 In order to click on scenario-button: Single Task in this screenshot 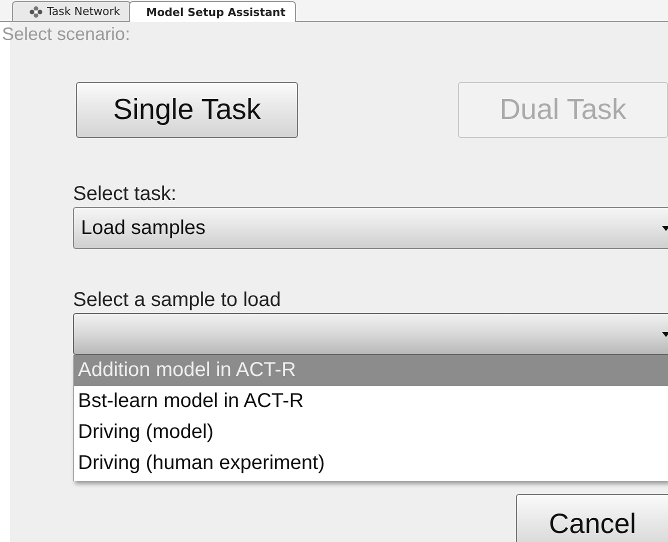, I will do `click(187, 110)`.